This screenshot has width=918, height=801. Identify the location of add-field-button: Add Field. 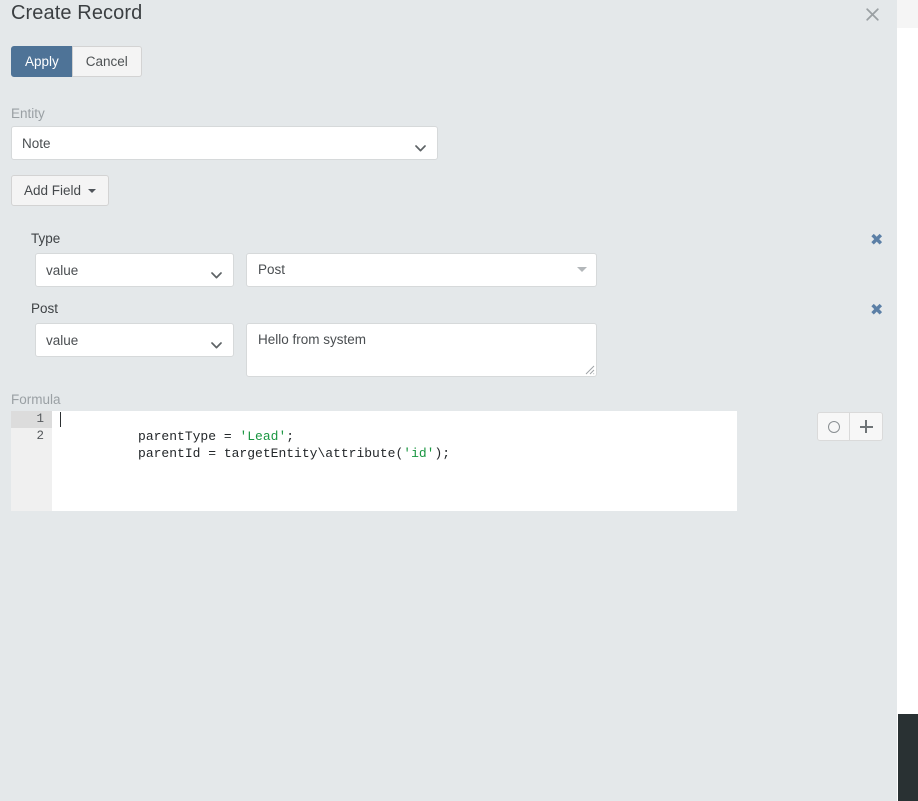
(60, 190).